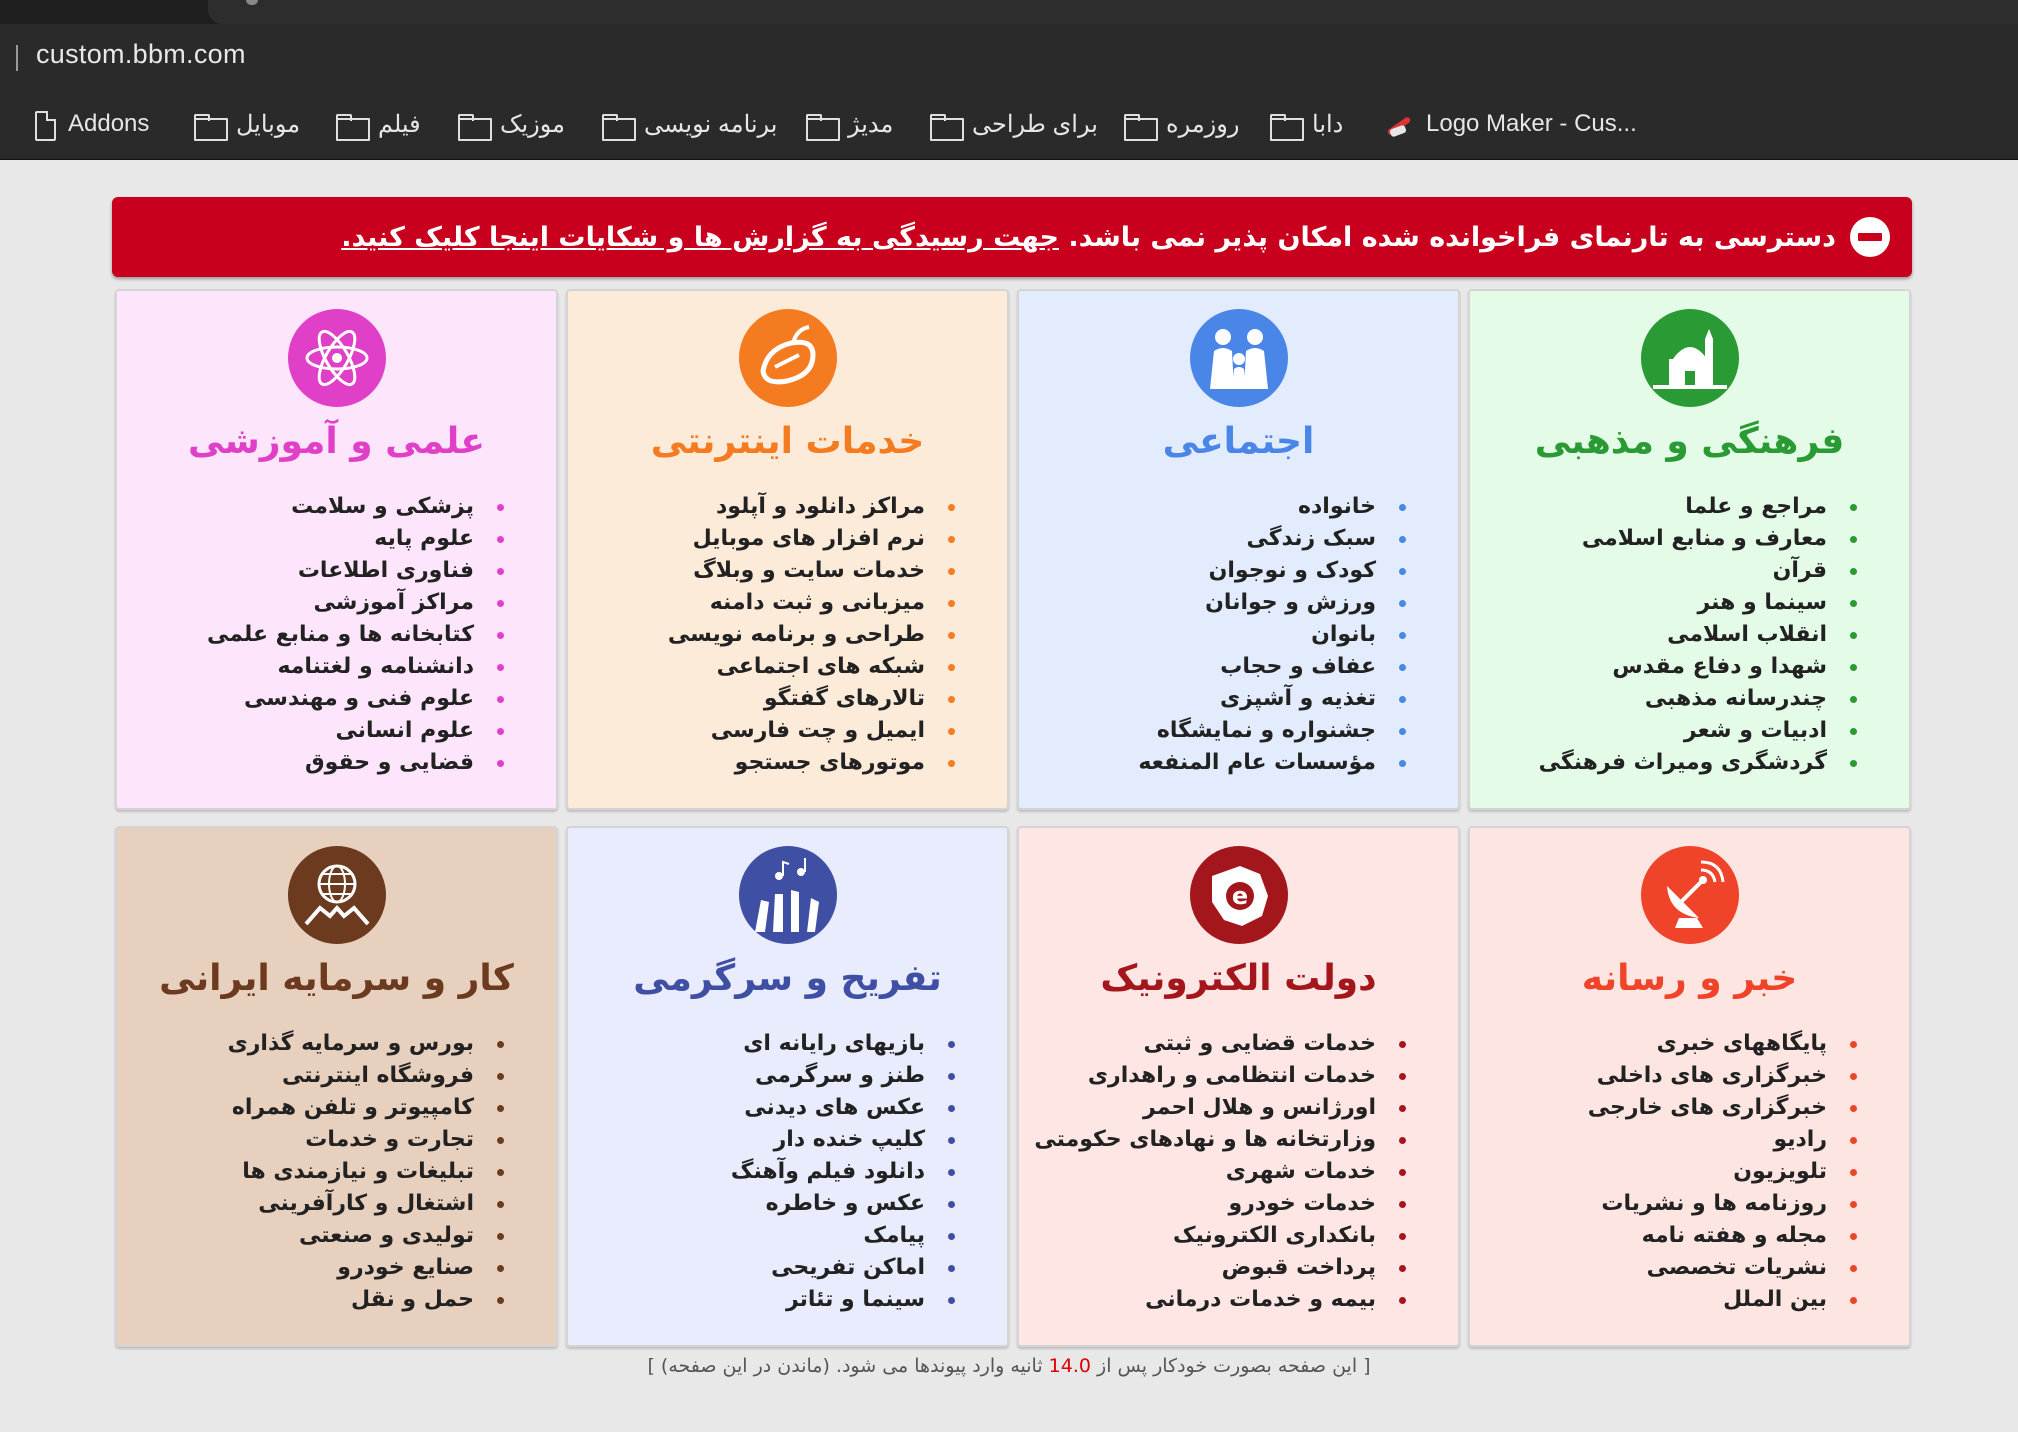 This screenshot has width=2018, height=1432. Describe the element at coordinates (1725, 1108) in the screenshot. I see `category-link: خبرگزاری های خارجی` at that location.